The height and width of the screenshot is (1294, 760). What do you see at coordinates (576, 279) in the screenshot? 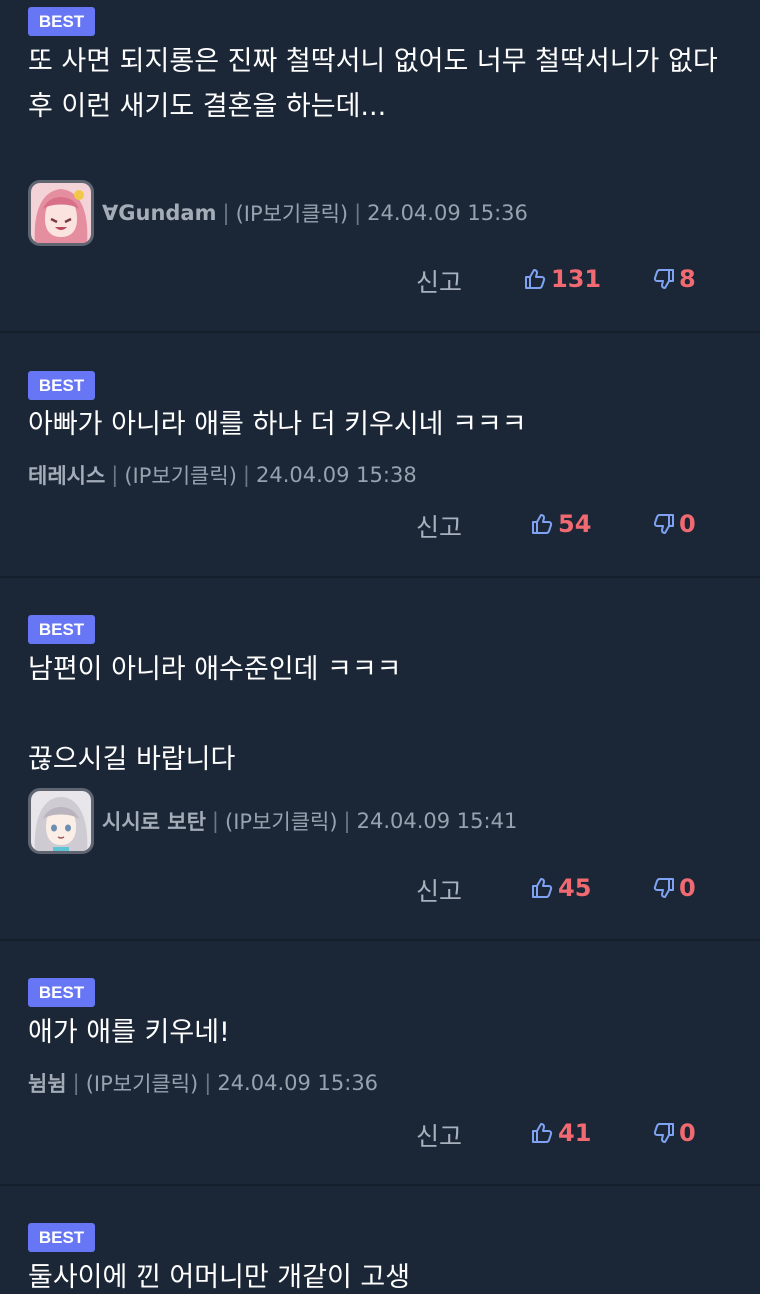
I see `like-count: 131` at bounding box center [576, 279].